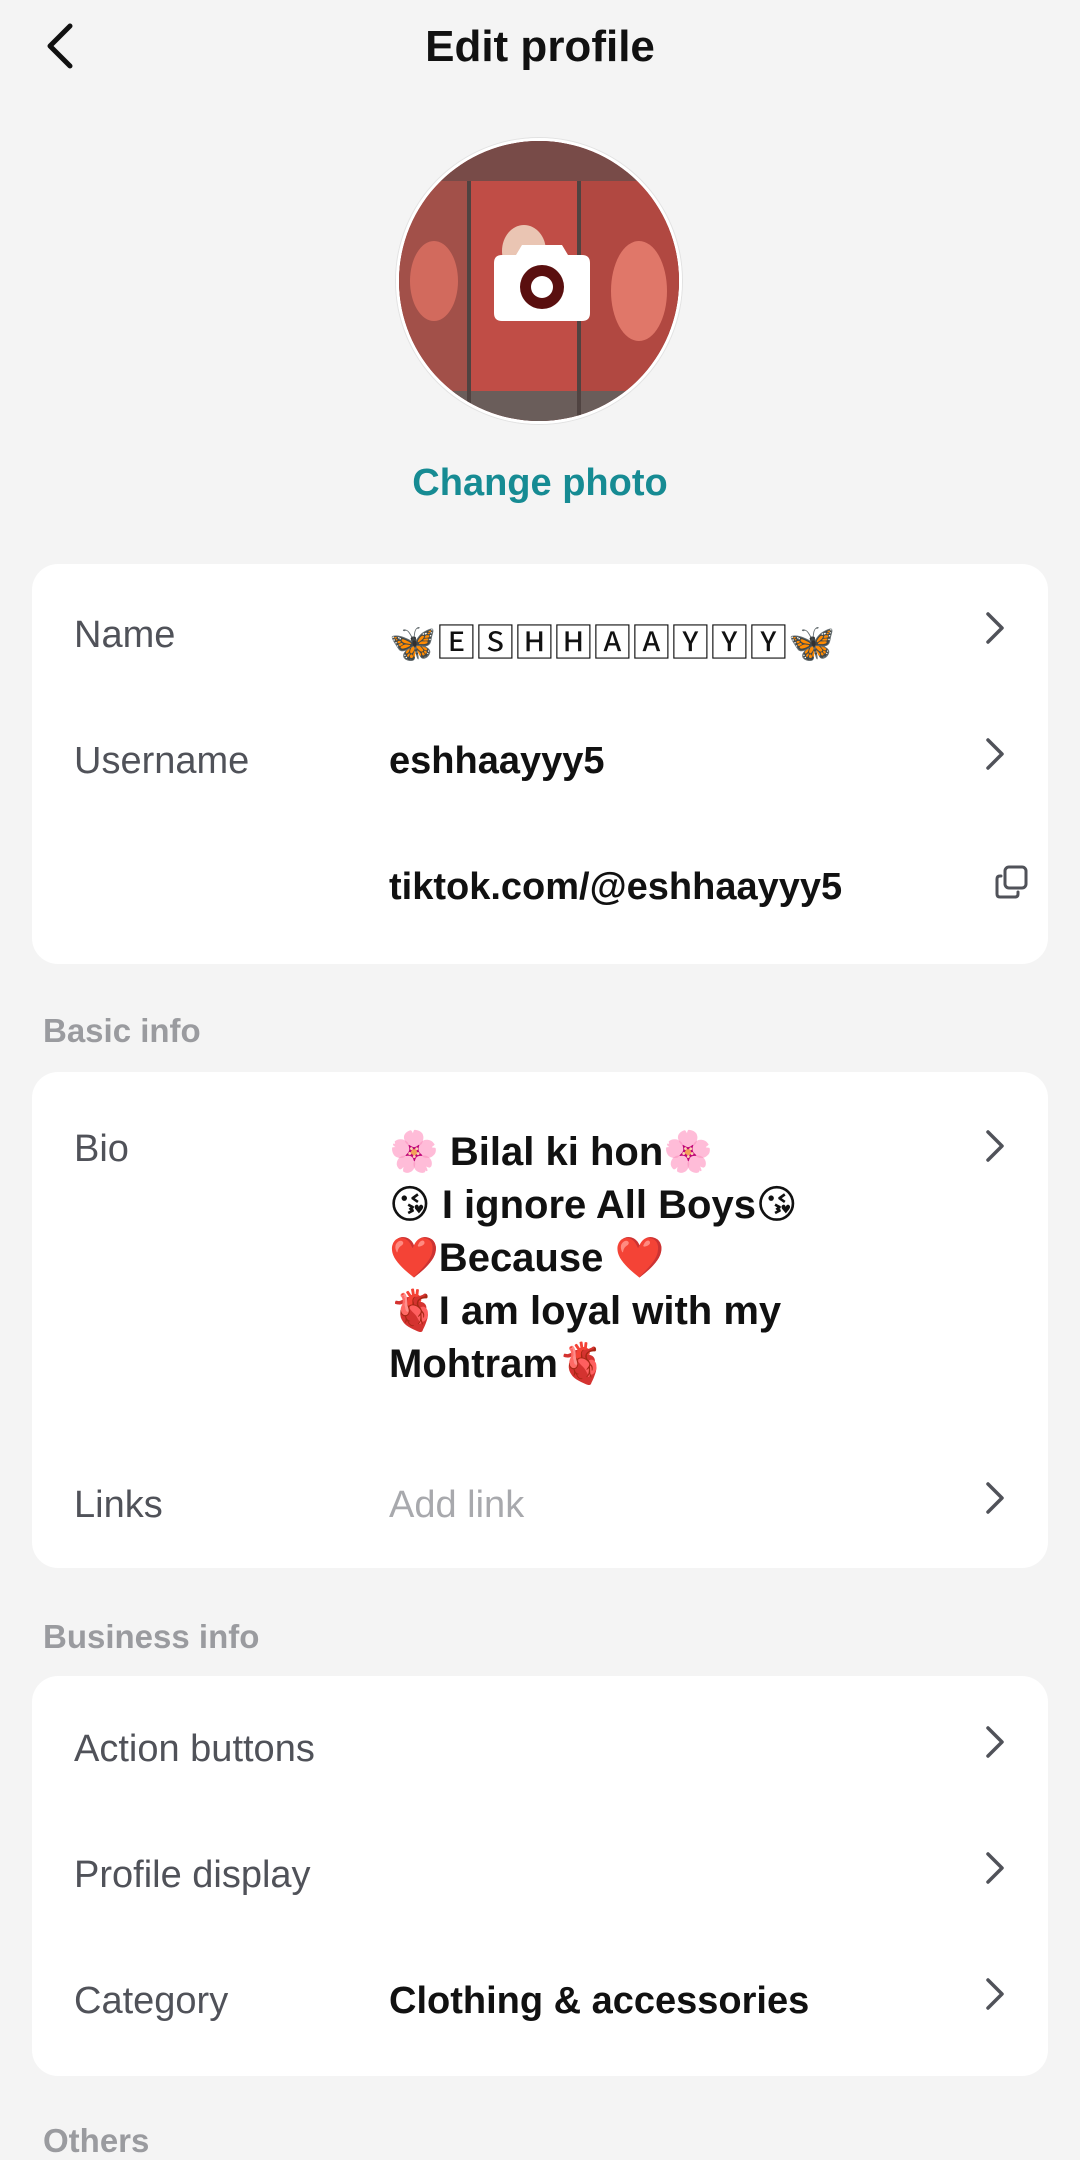 The width and height of the screenshot is (1080, 2160). Describe the element at coordinates (497, 761) in the screenshot. I see `username-value: eshhaayyy5` at that location.